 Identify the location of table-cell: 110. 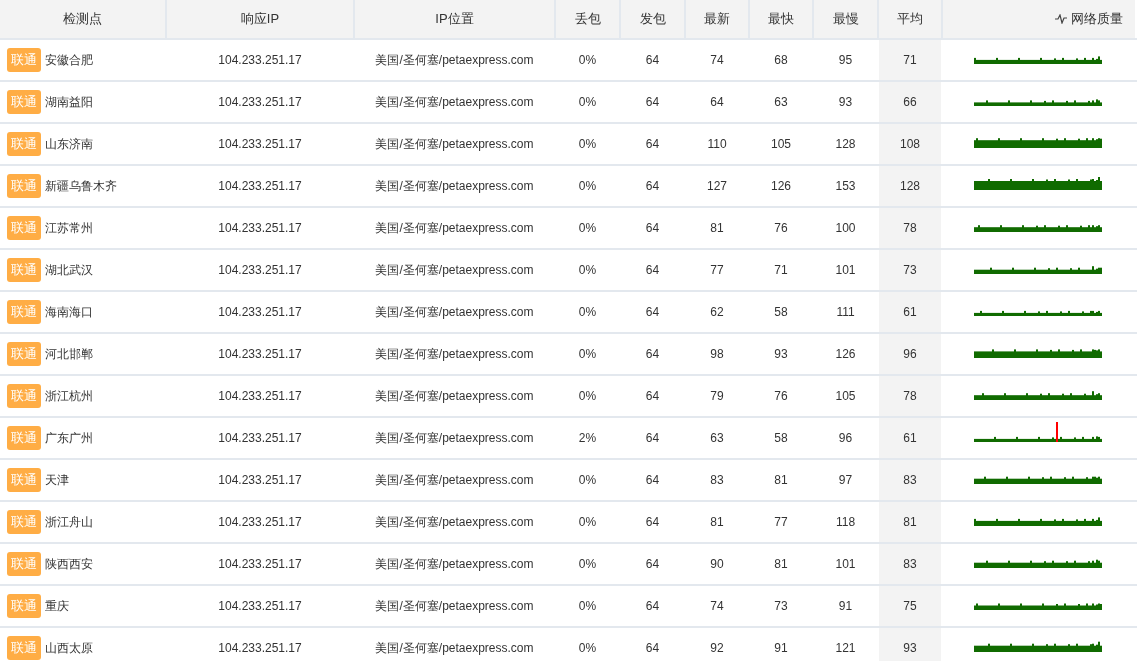
(717, 144).